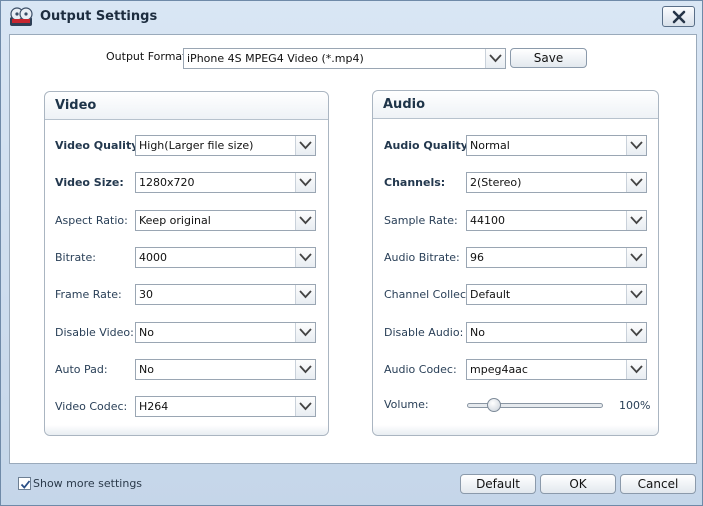  I want to click on video-field-value: 30, so click(146, 295).